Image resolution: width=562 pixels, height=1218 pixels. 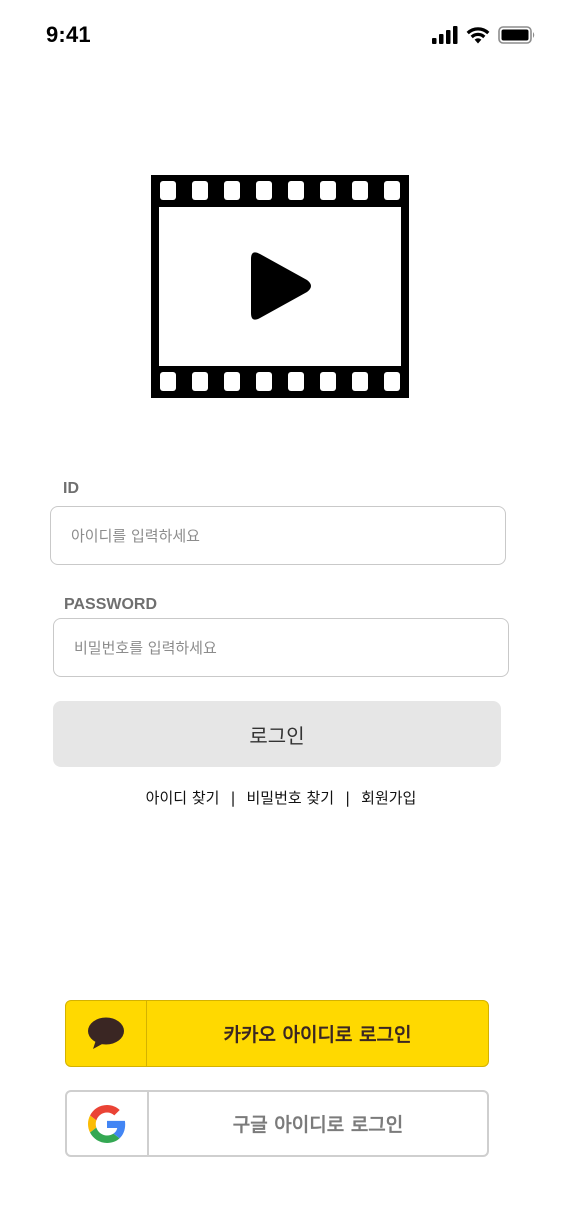 I want to click on id-label: ID, so click(x=71, y=488).